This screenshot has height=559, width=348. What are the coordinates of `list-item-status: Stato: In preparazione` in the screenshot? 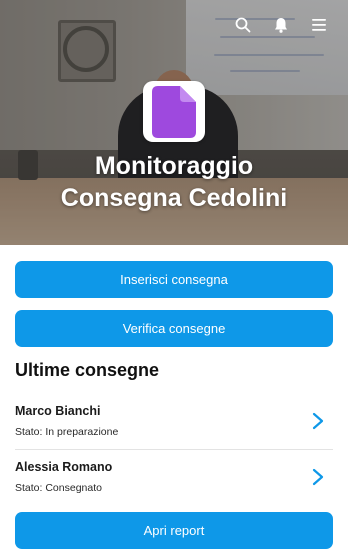 It's located at (67, 432).